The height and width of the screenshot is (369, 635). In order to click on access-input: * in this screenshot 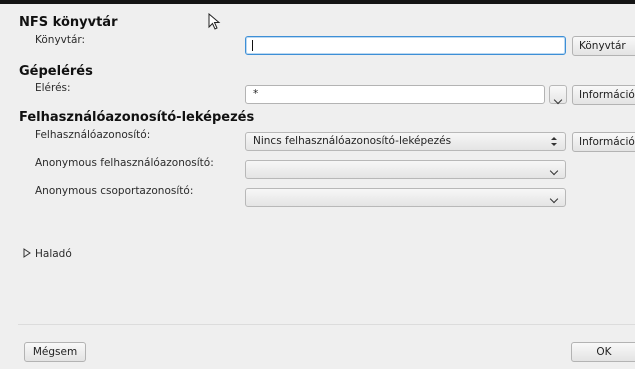, I will do `click(395, 94)`.